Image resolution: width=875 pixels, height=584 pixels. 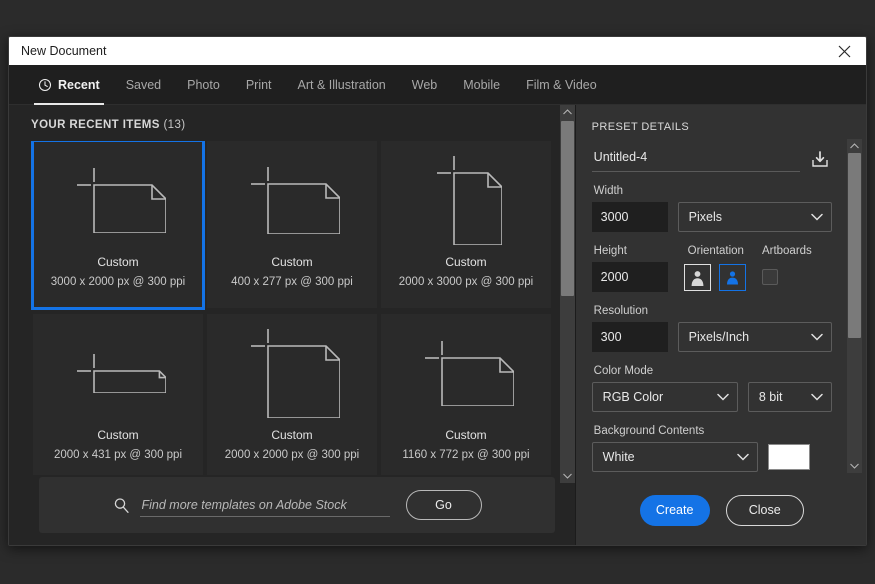 I want to click on tab-web: Web, so click(x=424, y=85).